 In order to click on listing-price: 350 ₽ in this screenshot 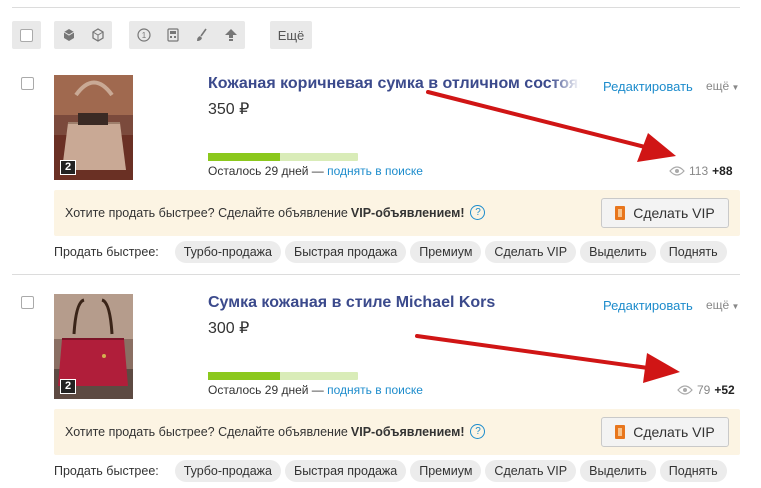, I will do `click(229, 109)`.